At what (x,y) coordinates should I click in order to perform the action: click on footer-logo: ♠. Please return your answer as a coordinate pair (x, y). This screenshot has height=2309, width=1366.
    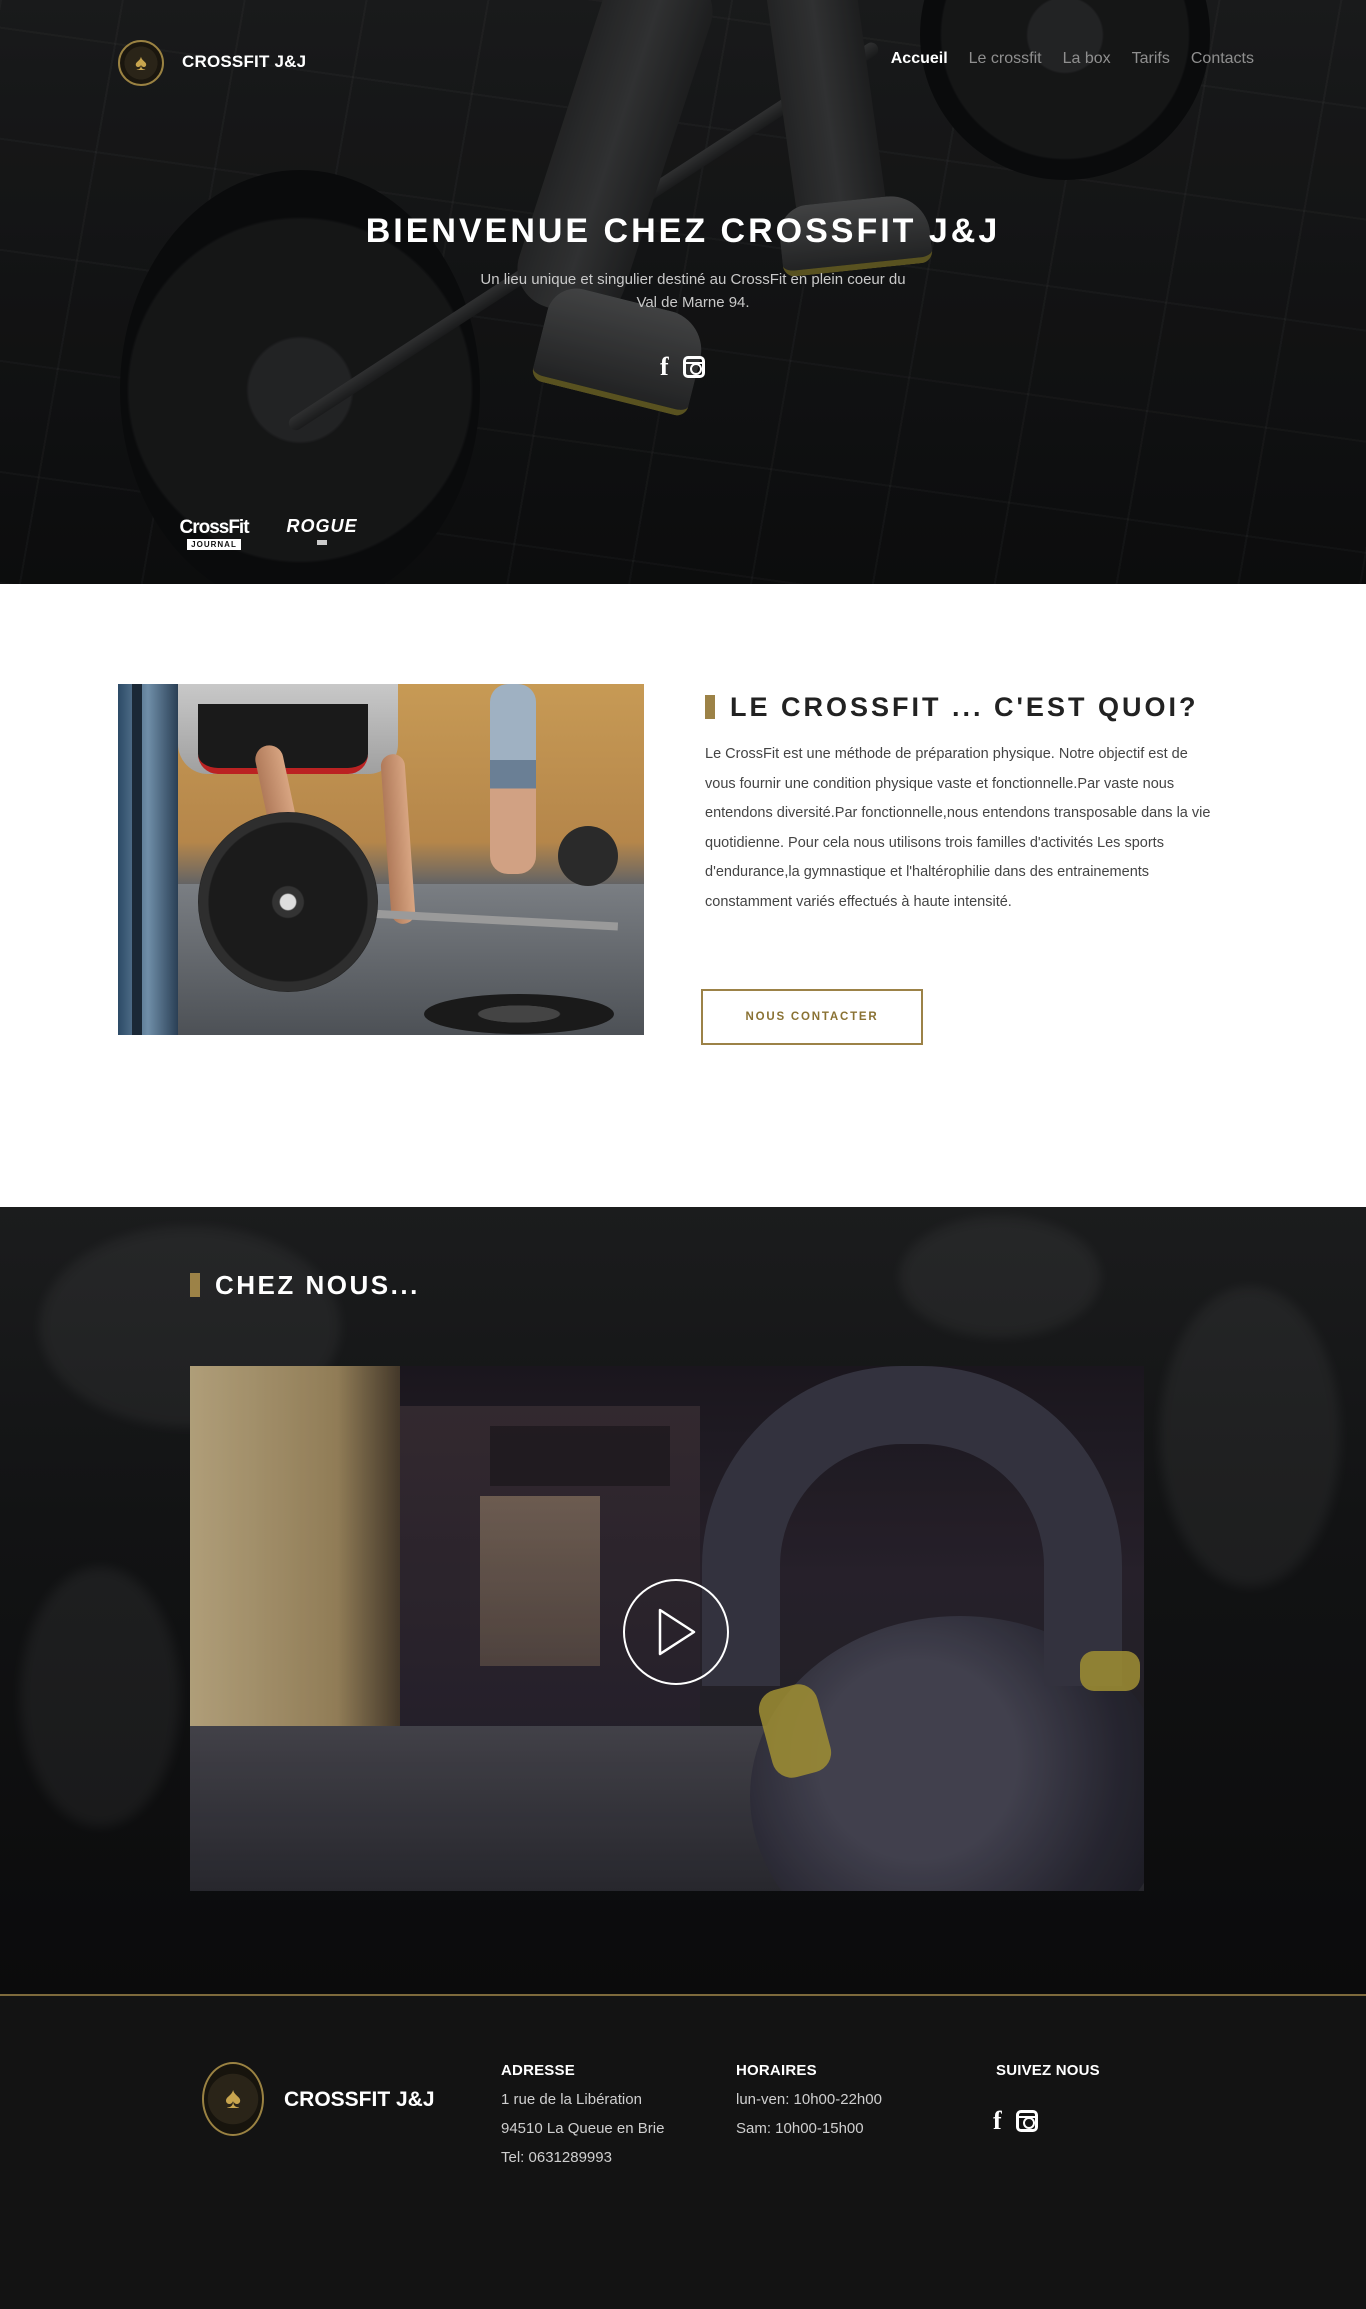
    Looking at the image, I should click on (233, 2099).